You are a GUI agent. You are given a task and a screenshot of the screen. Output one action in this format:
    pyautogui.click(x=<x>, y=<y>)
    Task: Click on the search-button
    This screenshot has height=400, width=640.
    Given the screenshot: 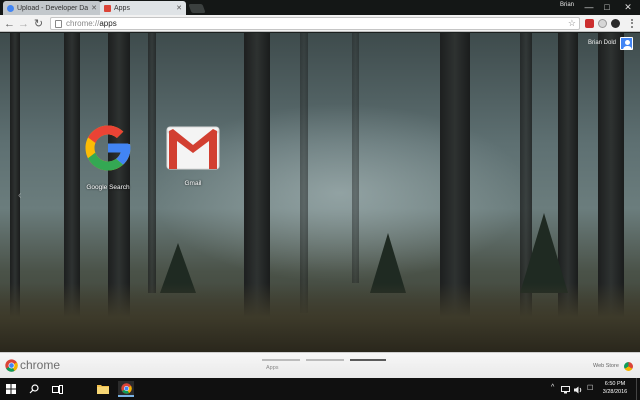 What is the action you would take?
    pyautogui.click(x=34, y=389)
    